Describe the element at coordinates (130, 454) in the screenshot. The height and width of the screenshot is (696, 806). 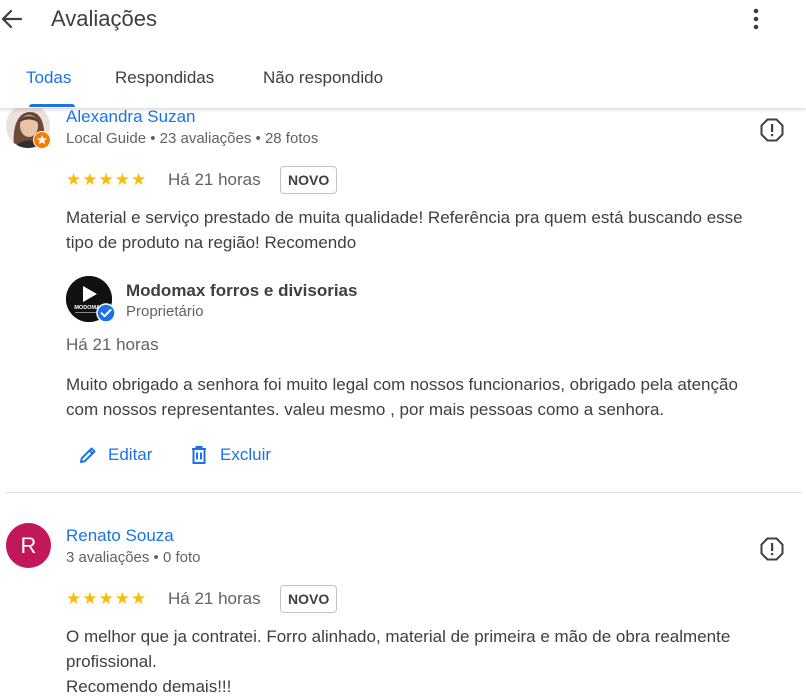
I see `edit-label: Editar` at that location.